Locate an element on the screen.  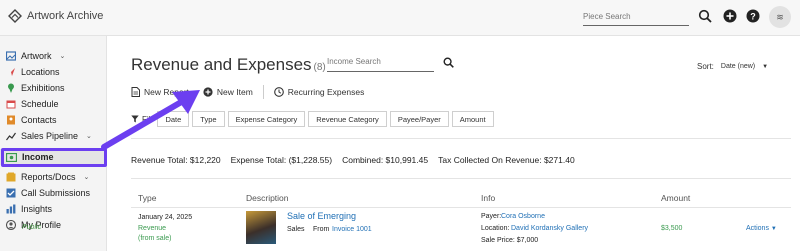
actions-divider is located at coordinates (263, 92).